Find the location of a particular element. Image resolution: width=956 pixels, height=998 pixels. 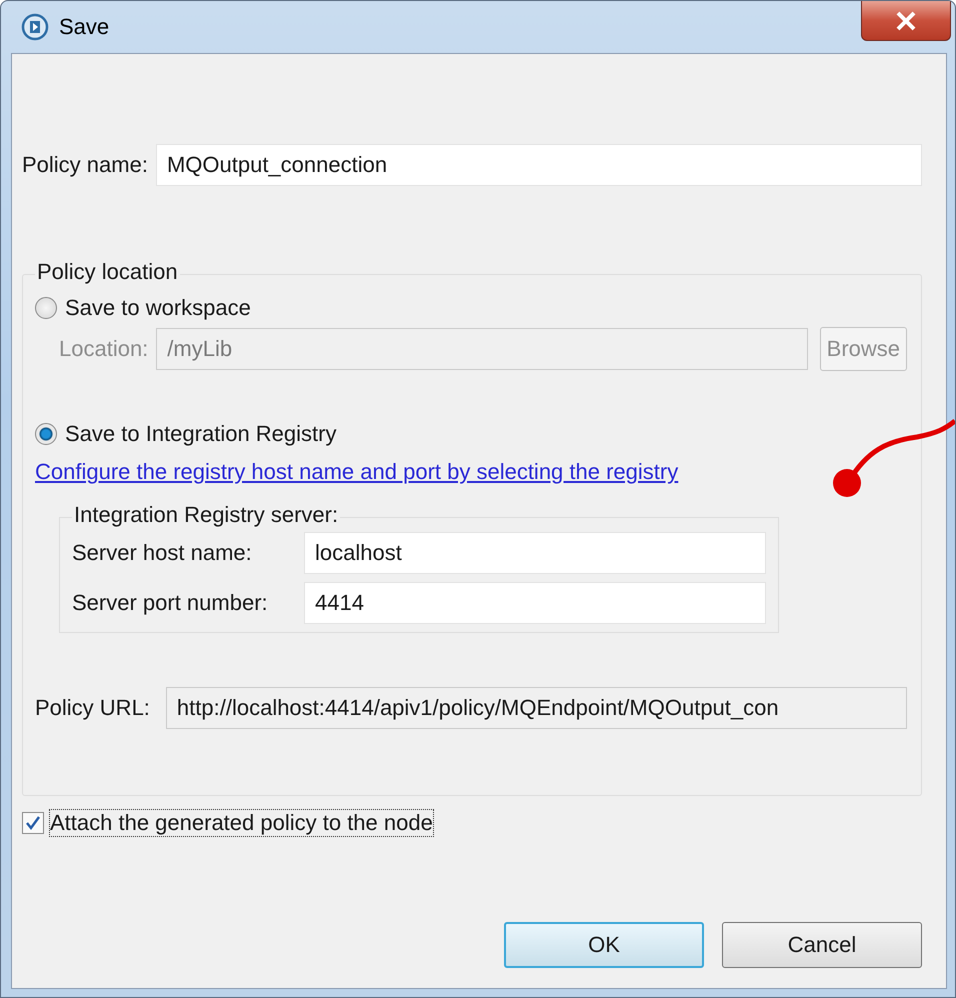

registry-link: Configure the registry host name and port by selecting the registry is located at coordinates (356, 471).